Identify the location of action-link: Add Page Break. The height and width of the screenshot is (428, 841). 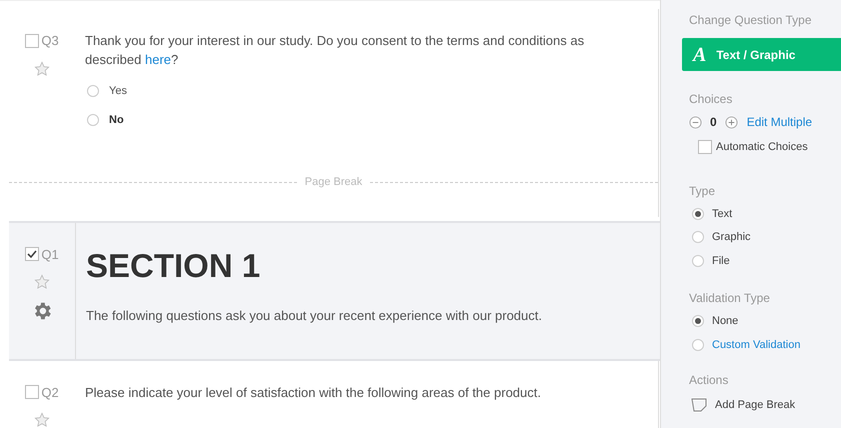
(755, 405).